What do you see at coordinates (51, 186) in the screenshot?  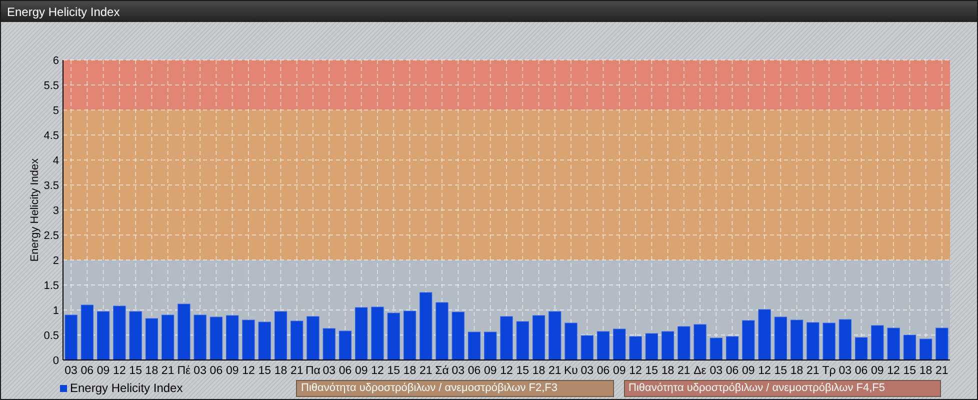 I see `axis-tick-label: 3.5` at bounding box center [51, 186].